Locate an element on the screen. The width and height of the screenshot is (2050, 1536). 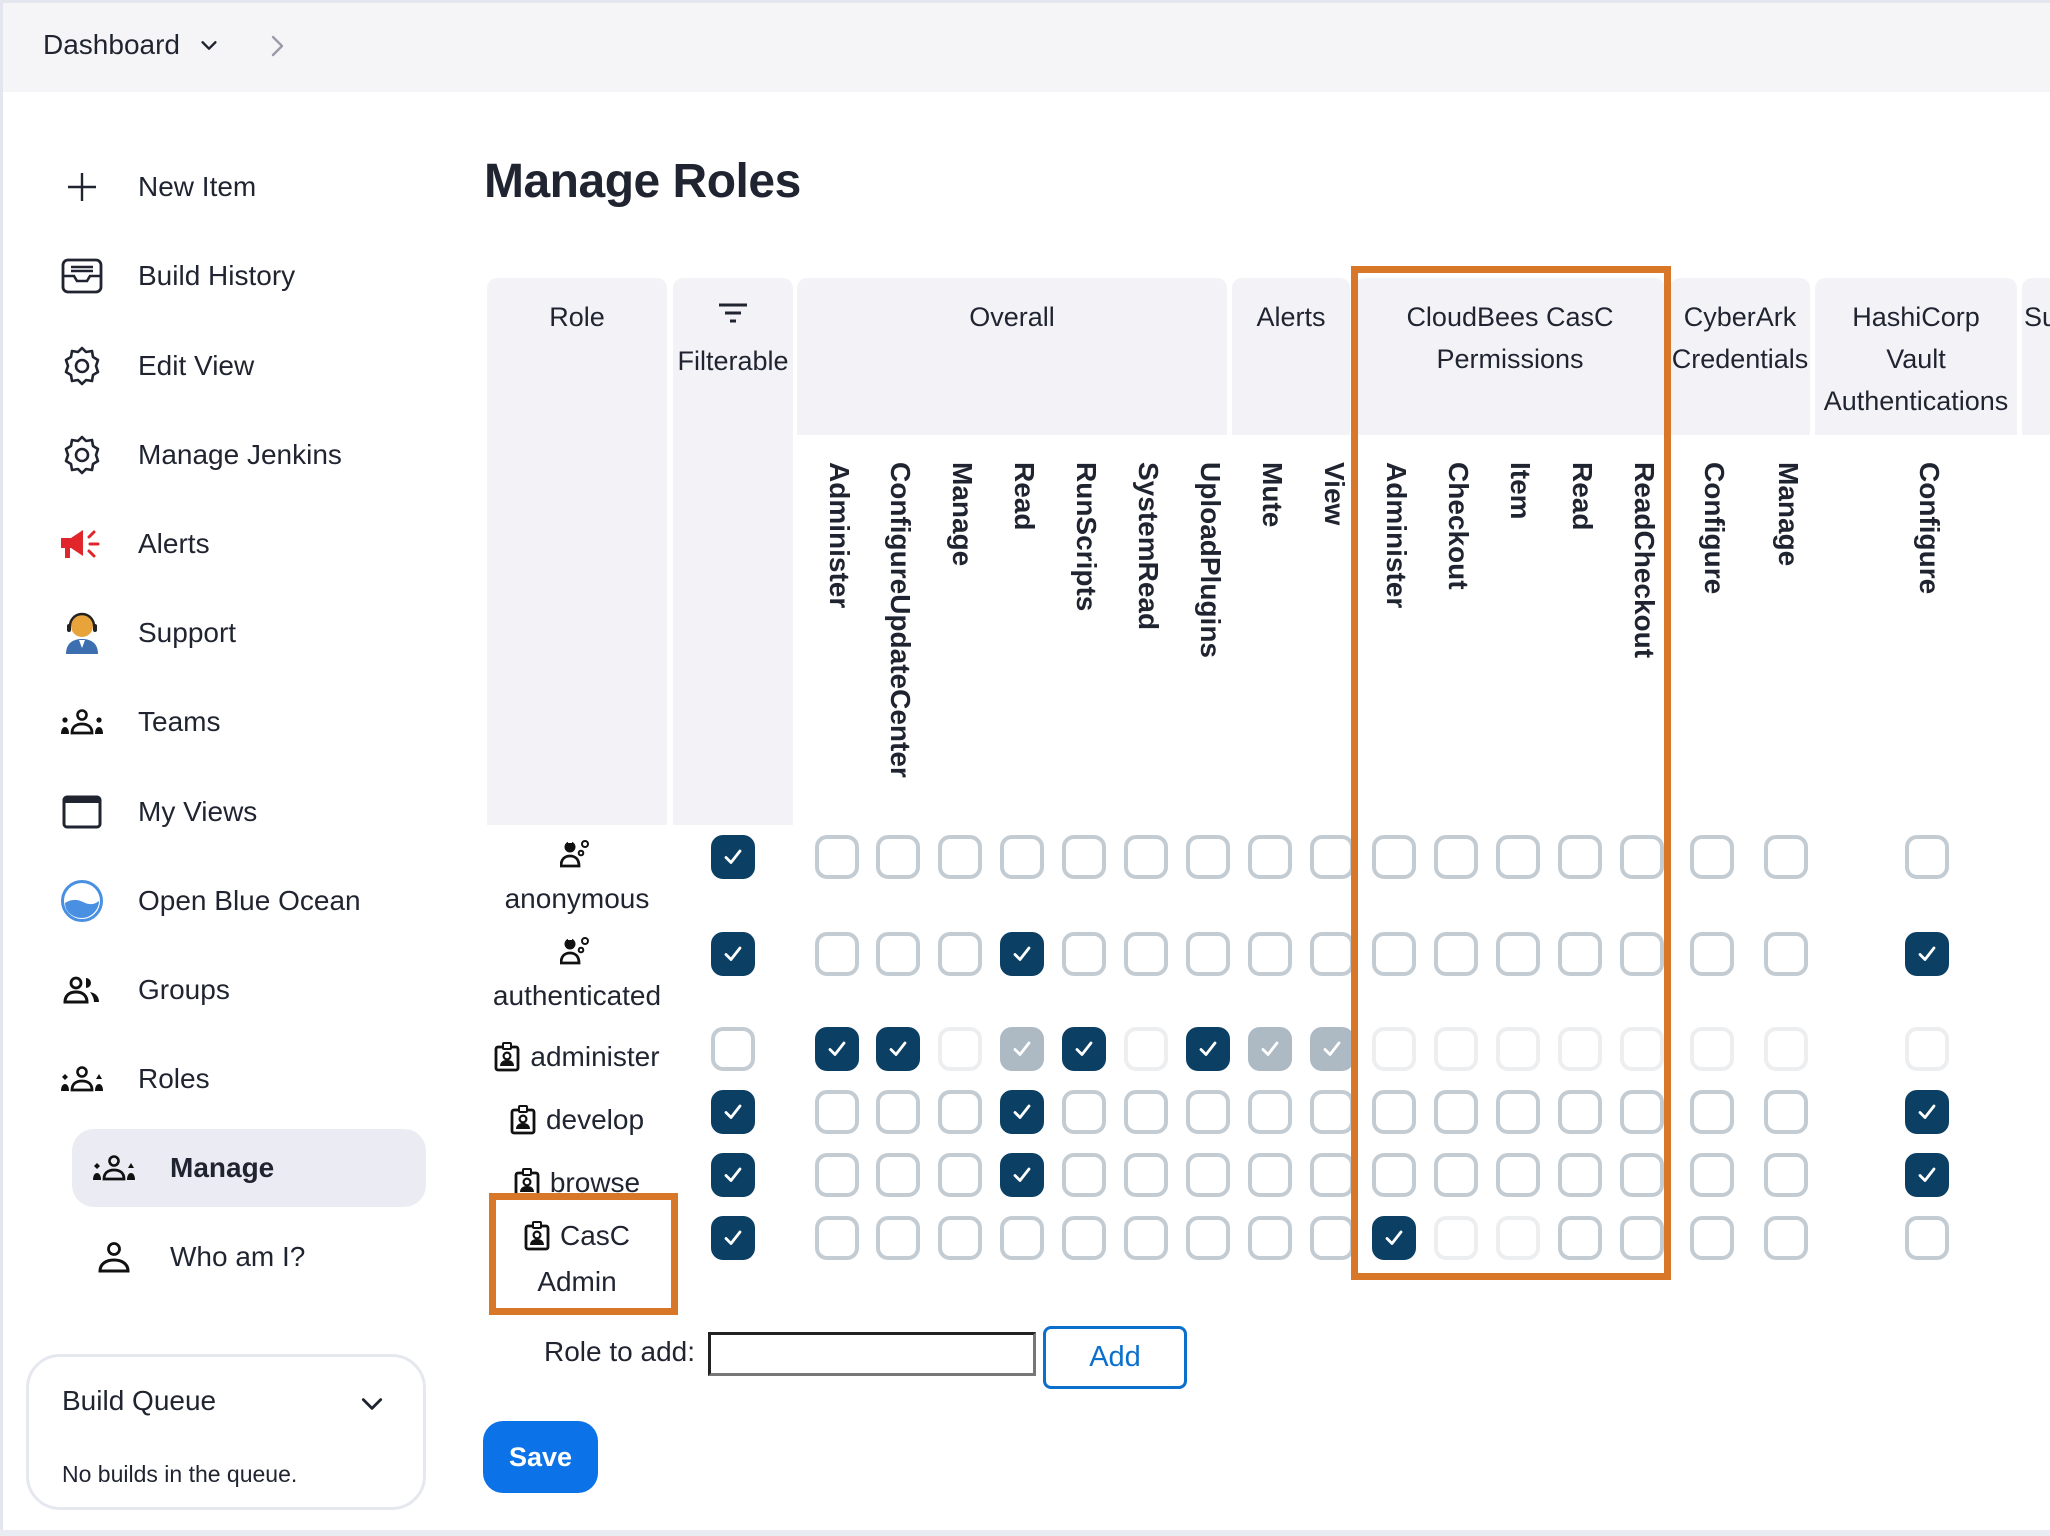
permission-checkbox-casc-admin-overall-systemread is located at coordinates (1146, 1238).